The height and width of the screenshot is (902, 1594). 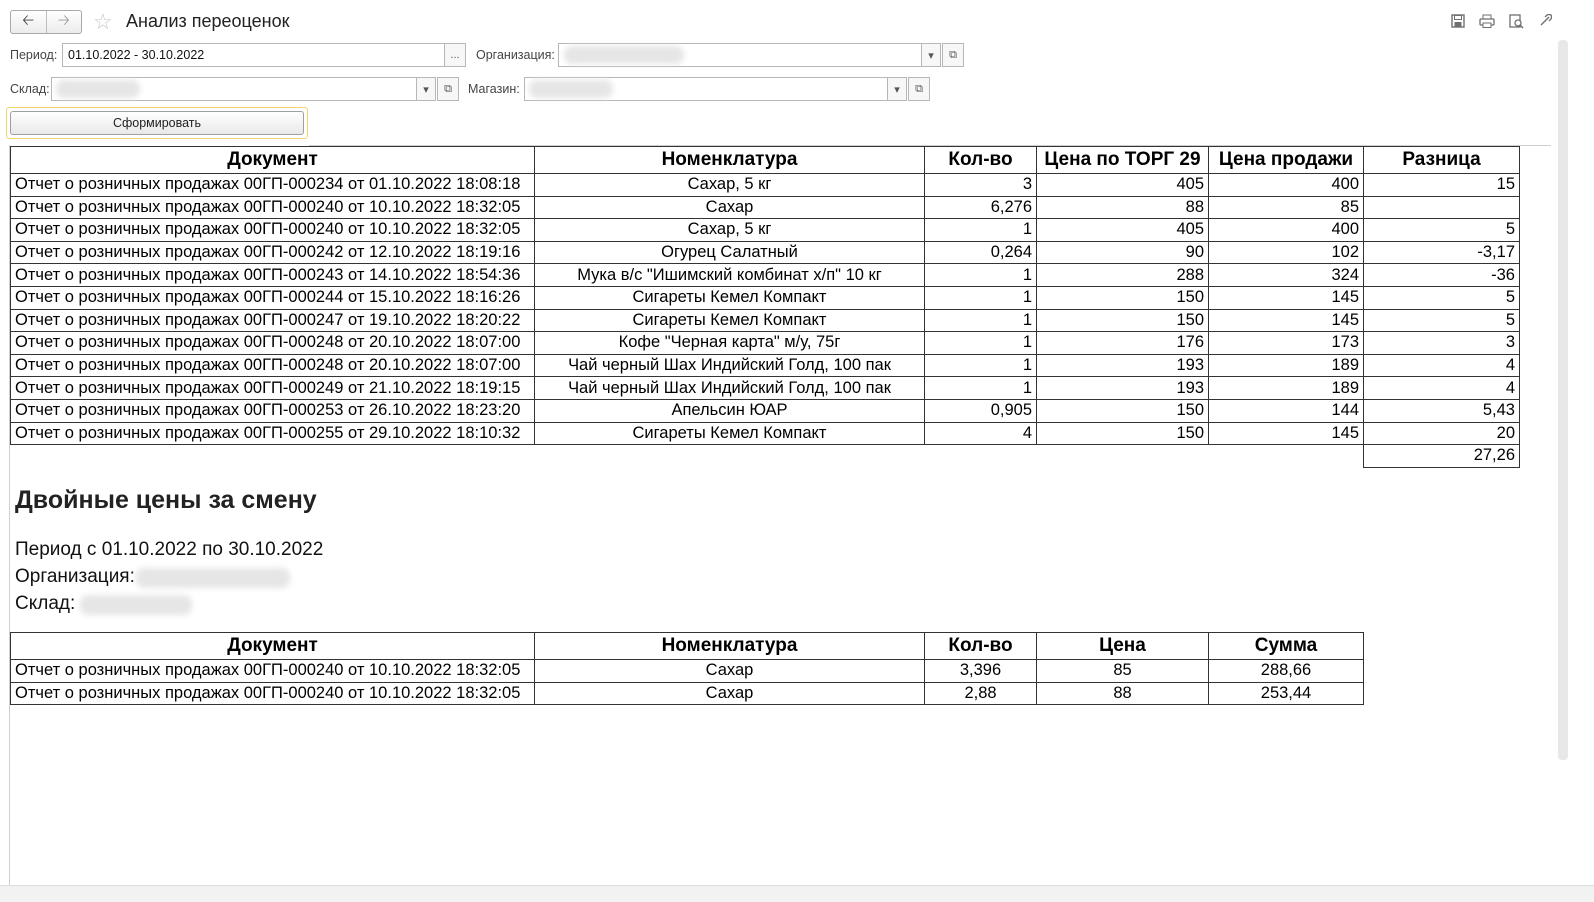 What do you see at coordinates (28, 22) in the screenshot?
I see `back-arrow-icon: 🡠` at bounding box center [28, 22].